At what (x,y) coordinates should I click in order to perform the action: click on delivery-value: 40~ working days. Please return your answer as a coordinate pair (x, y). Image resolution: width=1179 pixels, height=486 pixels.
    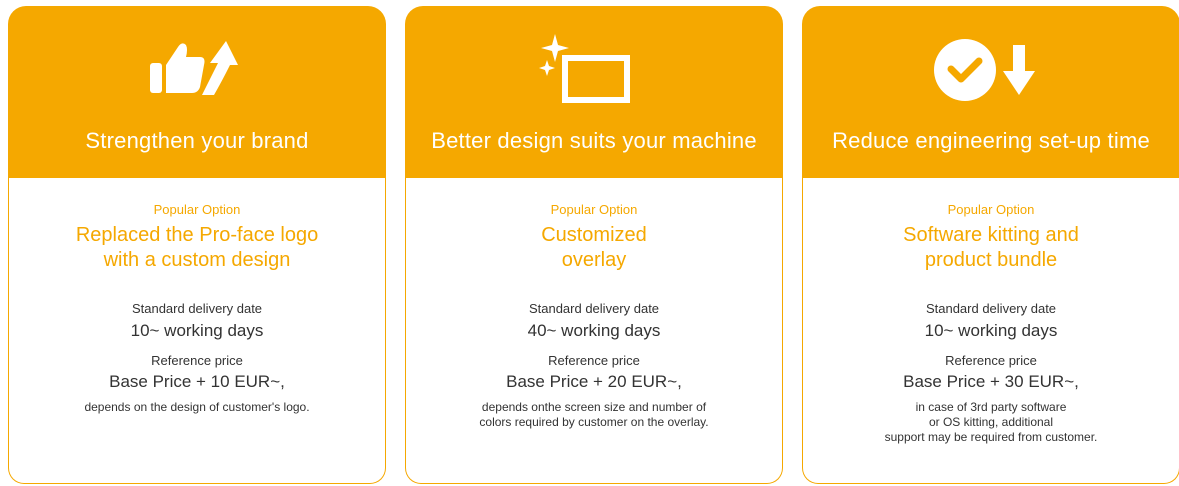
    Looking at the image, I should click on (594, 330).